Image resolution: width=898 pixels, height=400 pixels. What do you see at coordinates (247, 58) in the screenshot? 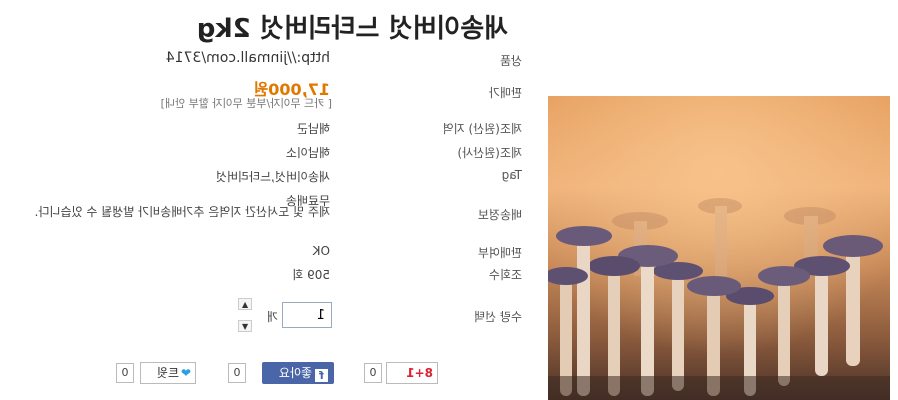
I see `product-url: http://jinmall.com/3714` at bounding box center [247, 58].